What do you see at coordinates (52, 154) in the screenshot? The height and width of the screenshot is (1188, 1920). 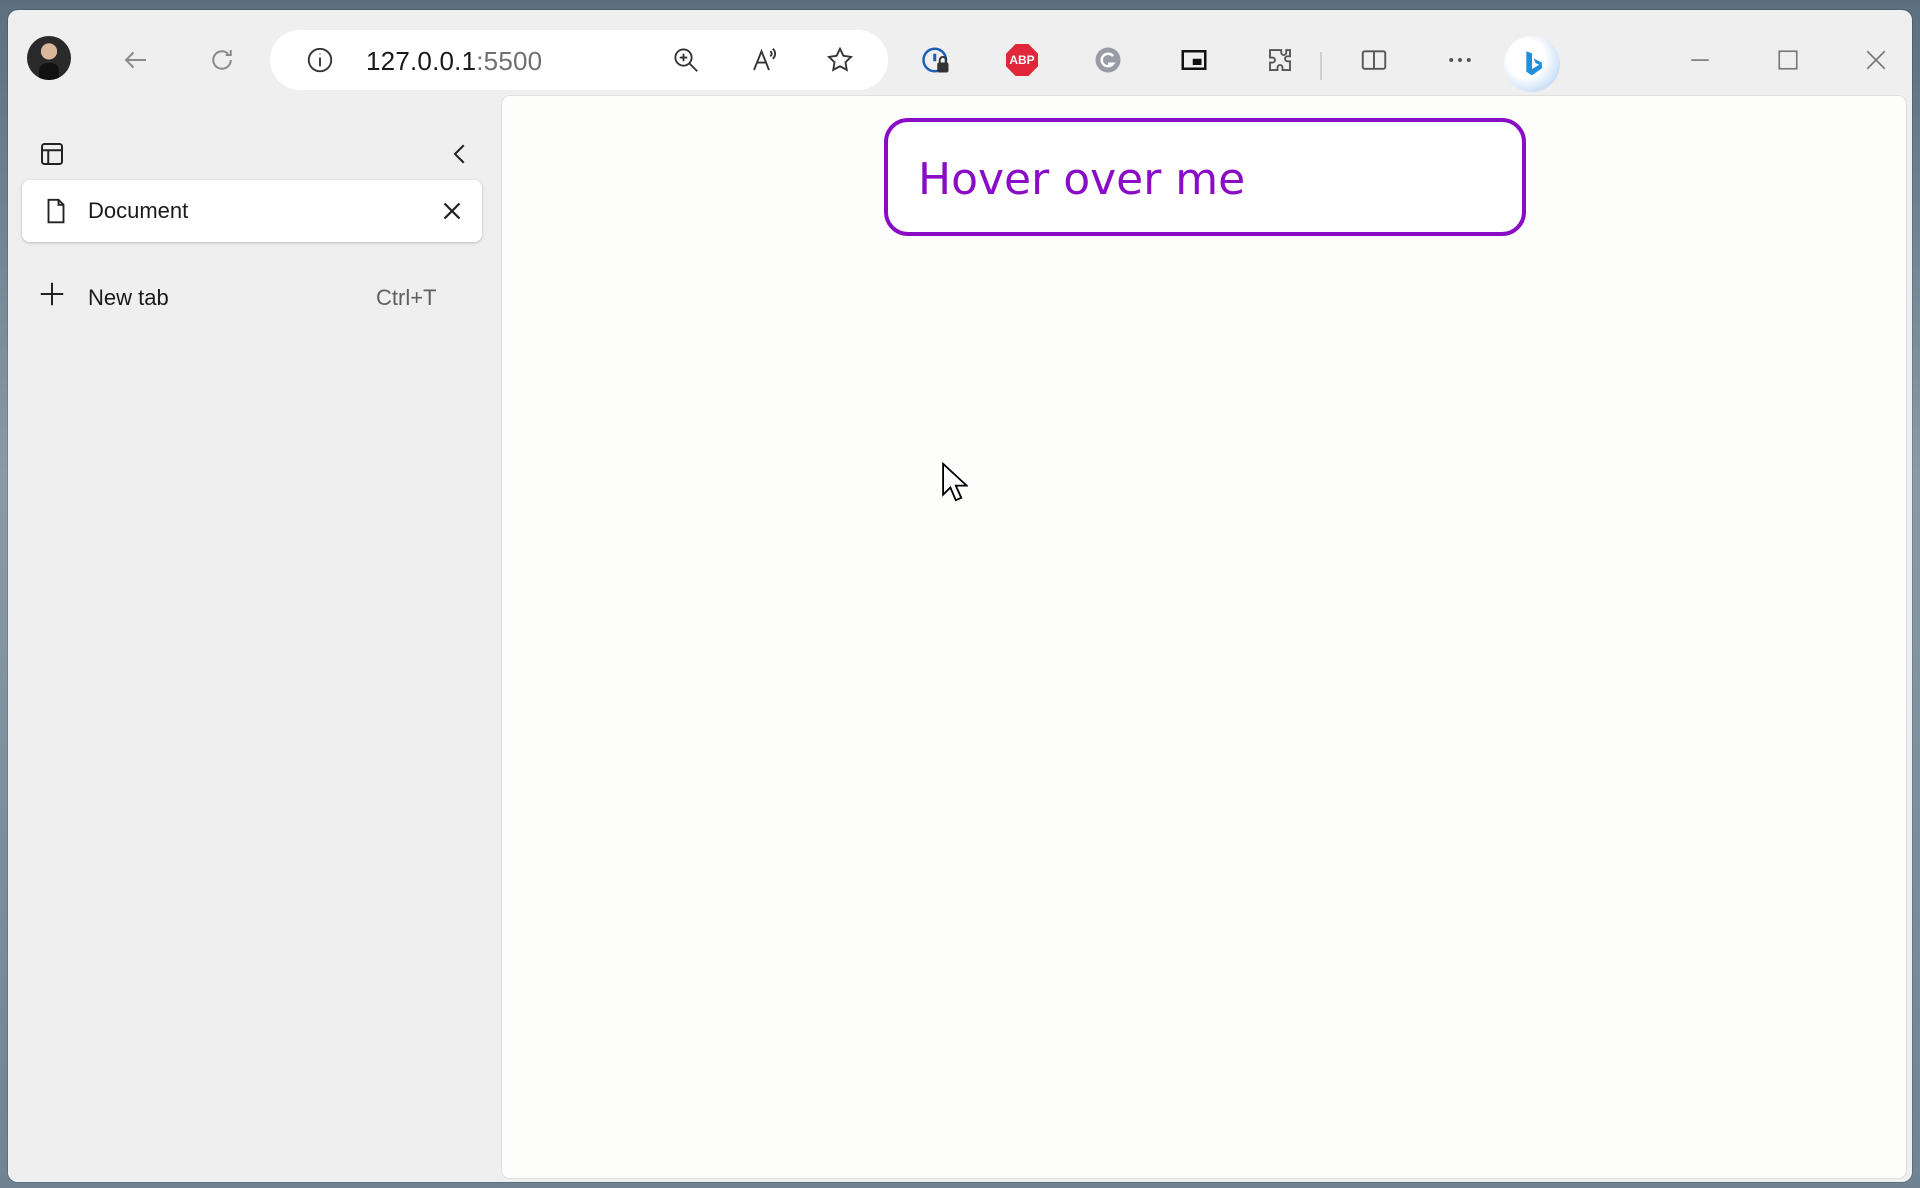 I see `tab-actions-icon` at bounding box center [52, 154].